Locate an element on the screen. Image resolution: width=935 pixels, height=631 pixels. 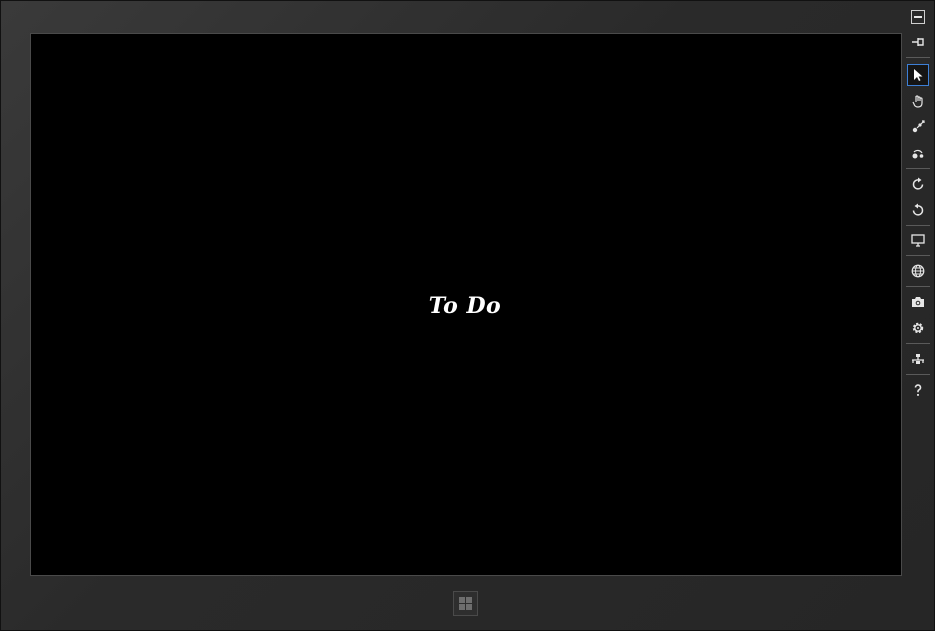
app-logo-text: To Do is located at coordinates (465, 305).